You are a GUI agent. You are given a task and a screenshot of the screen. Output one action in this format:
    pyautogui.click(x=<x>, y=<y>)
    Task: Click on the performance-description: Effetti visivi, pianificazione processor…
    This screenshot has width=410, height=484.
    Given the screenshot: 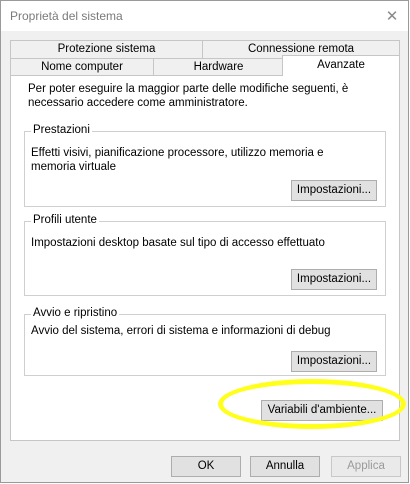 What is the action you would take?
    pyautogui.click(x=177, y=160)
    